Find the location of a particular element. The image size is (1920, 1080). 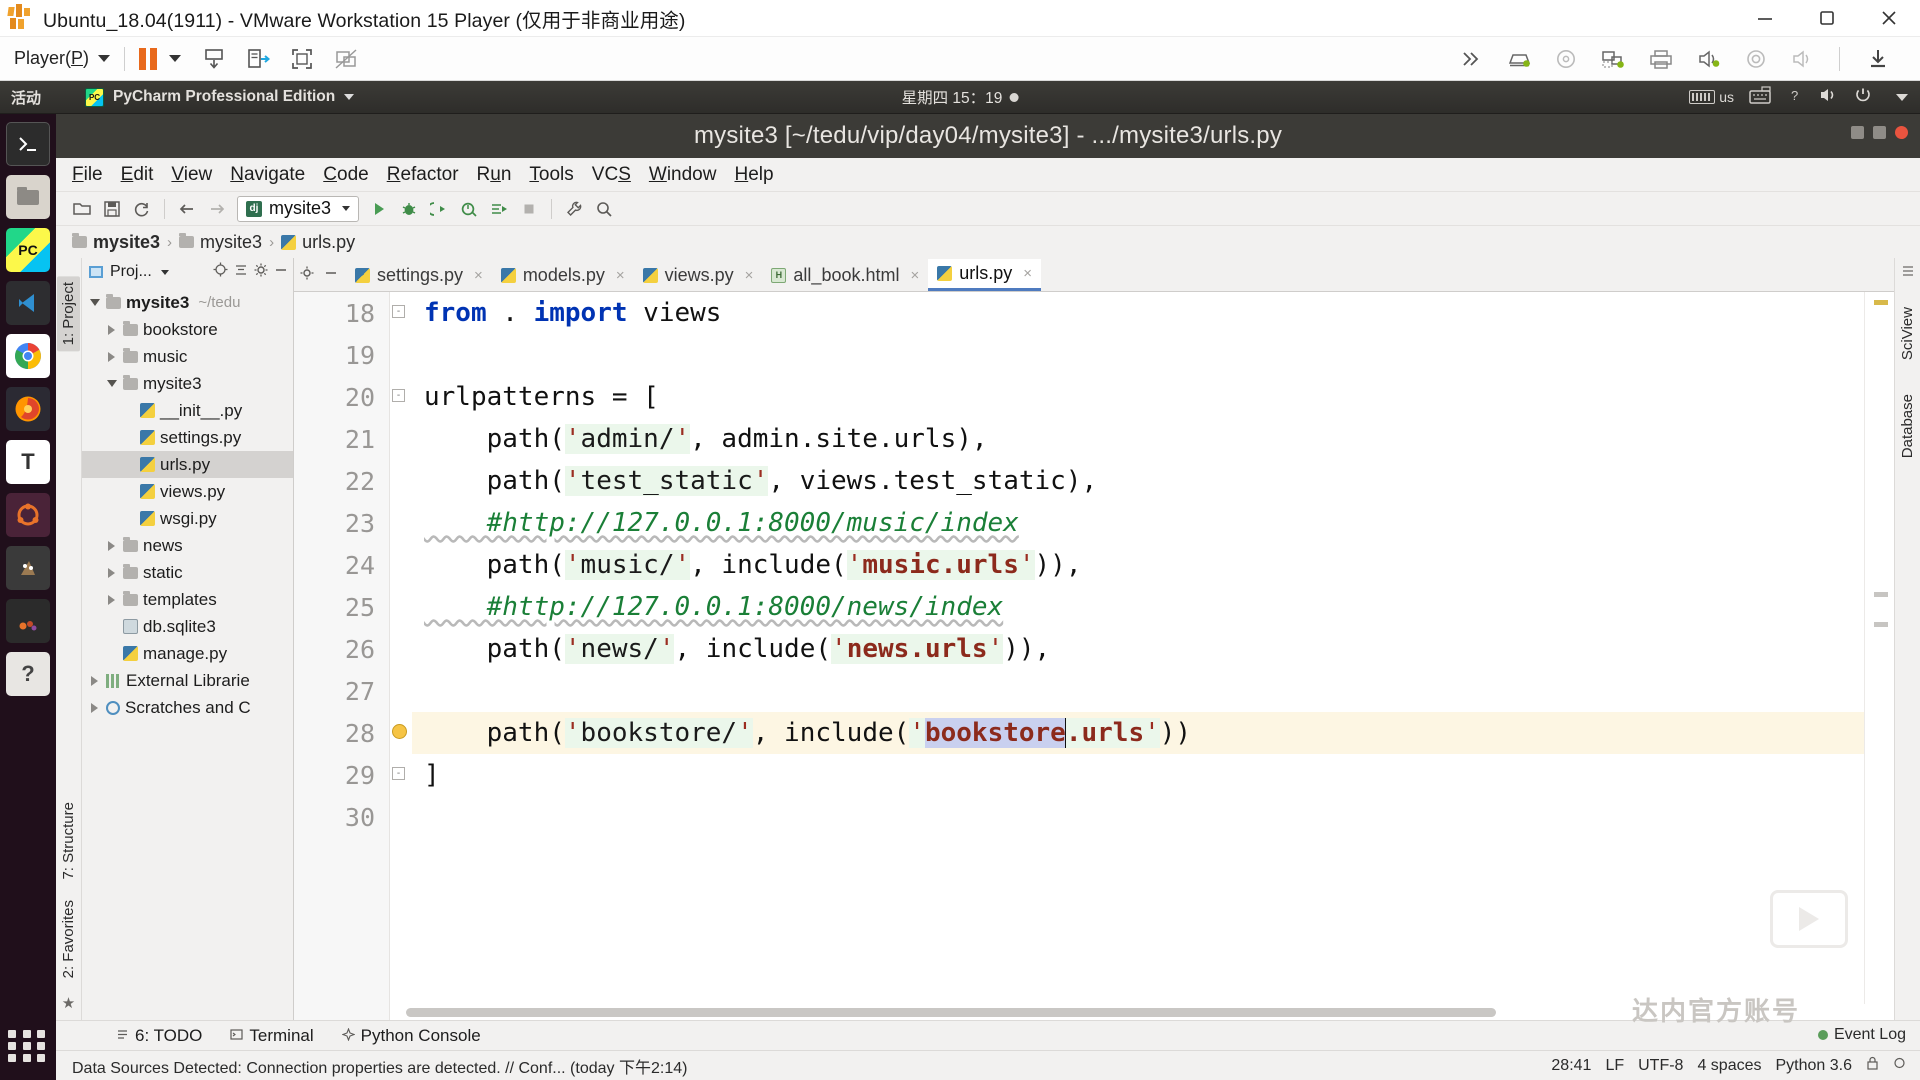

network-adapter-icon is located at coordinates (1613, 59).